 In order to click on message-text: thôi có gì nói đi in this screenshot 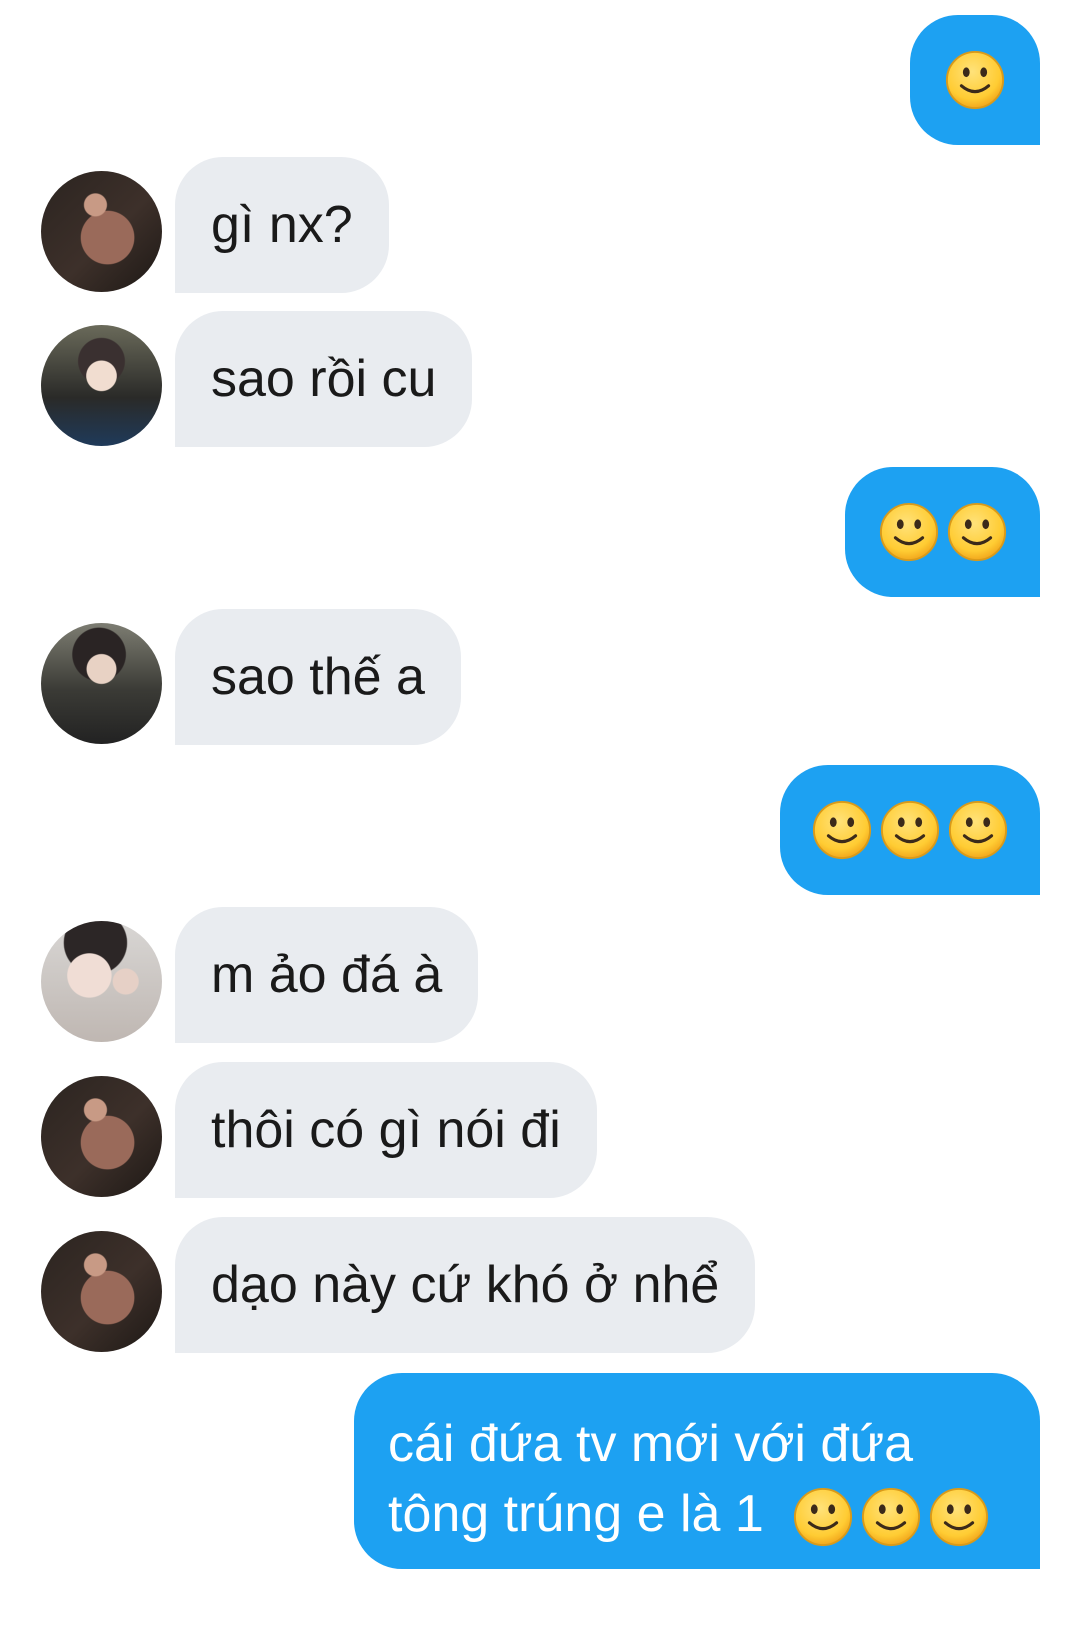, I will do `click(386, 1130)`.